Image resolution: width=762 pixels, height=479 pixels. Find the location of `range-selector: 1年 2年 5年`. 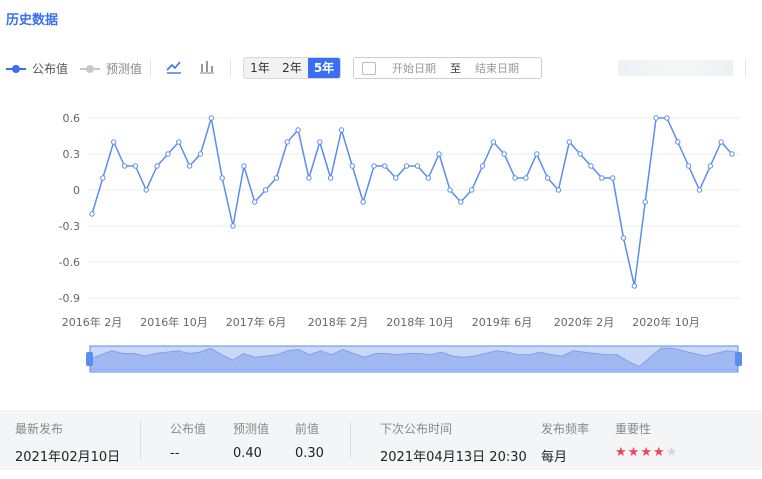

range-selector: 1年 2年 5年 is located at coordinates (292, 68).